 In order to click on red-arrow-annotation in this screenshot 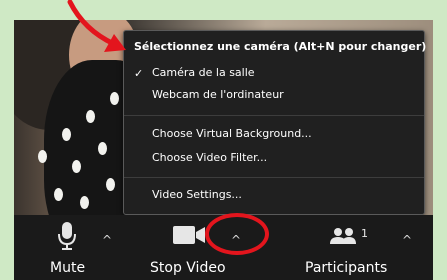, I will do `click(96, 26)`.